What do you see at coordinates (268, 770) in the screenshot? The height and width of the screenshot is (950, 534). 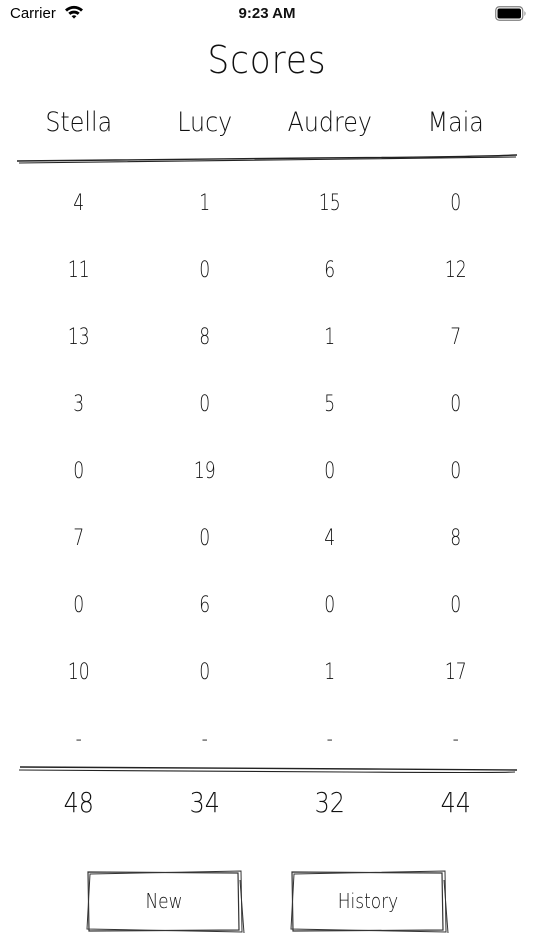 I see `totals-divider` at bounding box center [268, 770].